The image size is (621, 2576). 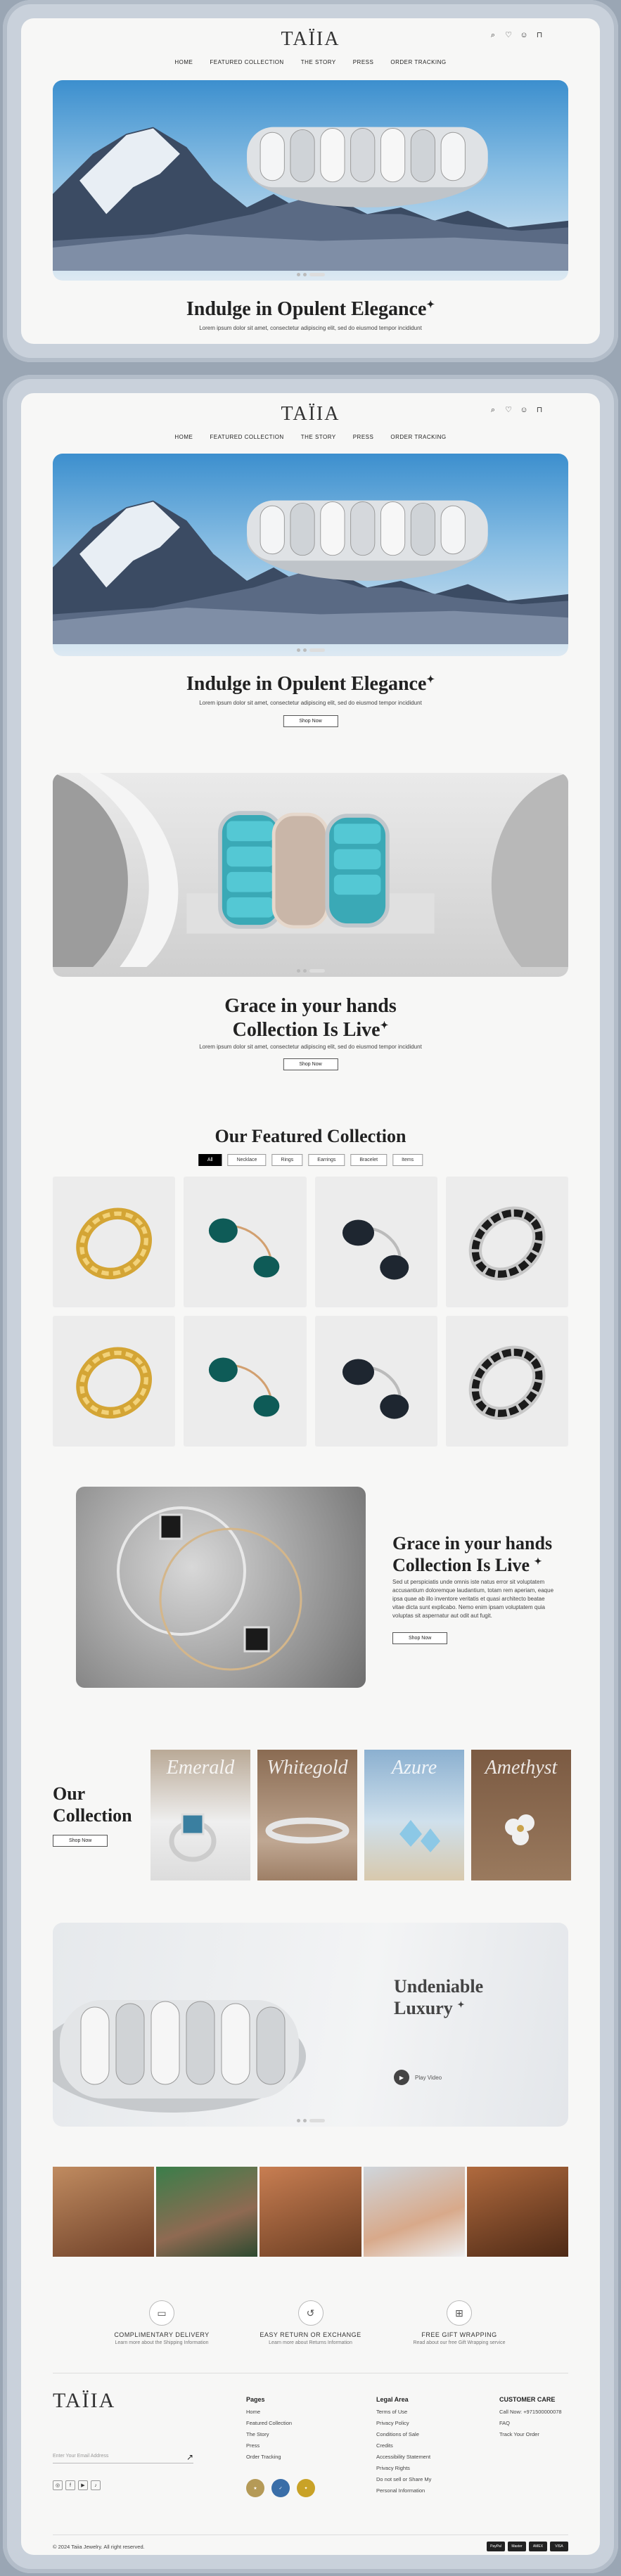 What do you see at coordinates (403, 2445) in the screenshot?
I see `footer-link-credits: Credits` at bounding box center [403, 2445].